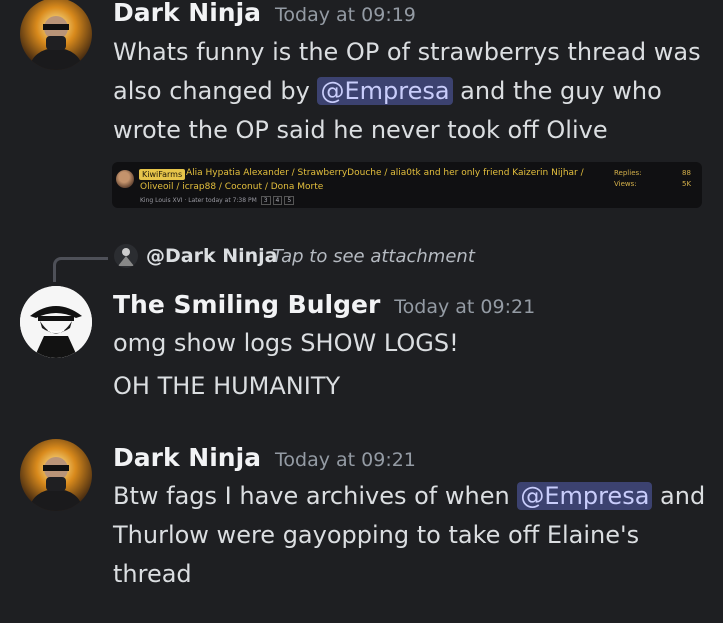  Describe the element at coordinates (227, 386) in the screenshot. I see `message-line: OH THE HUMANITY` at that location.